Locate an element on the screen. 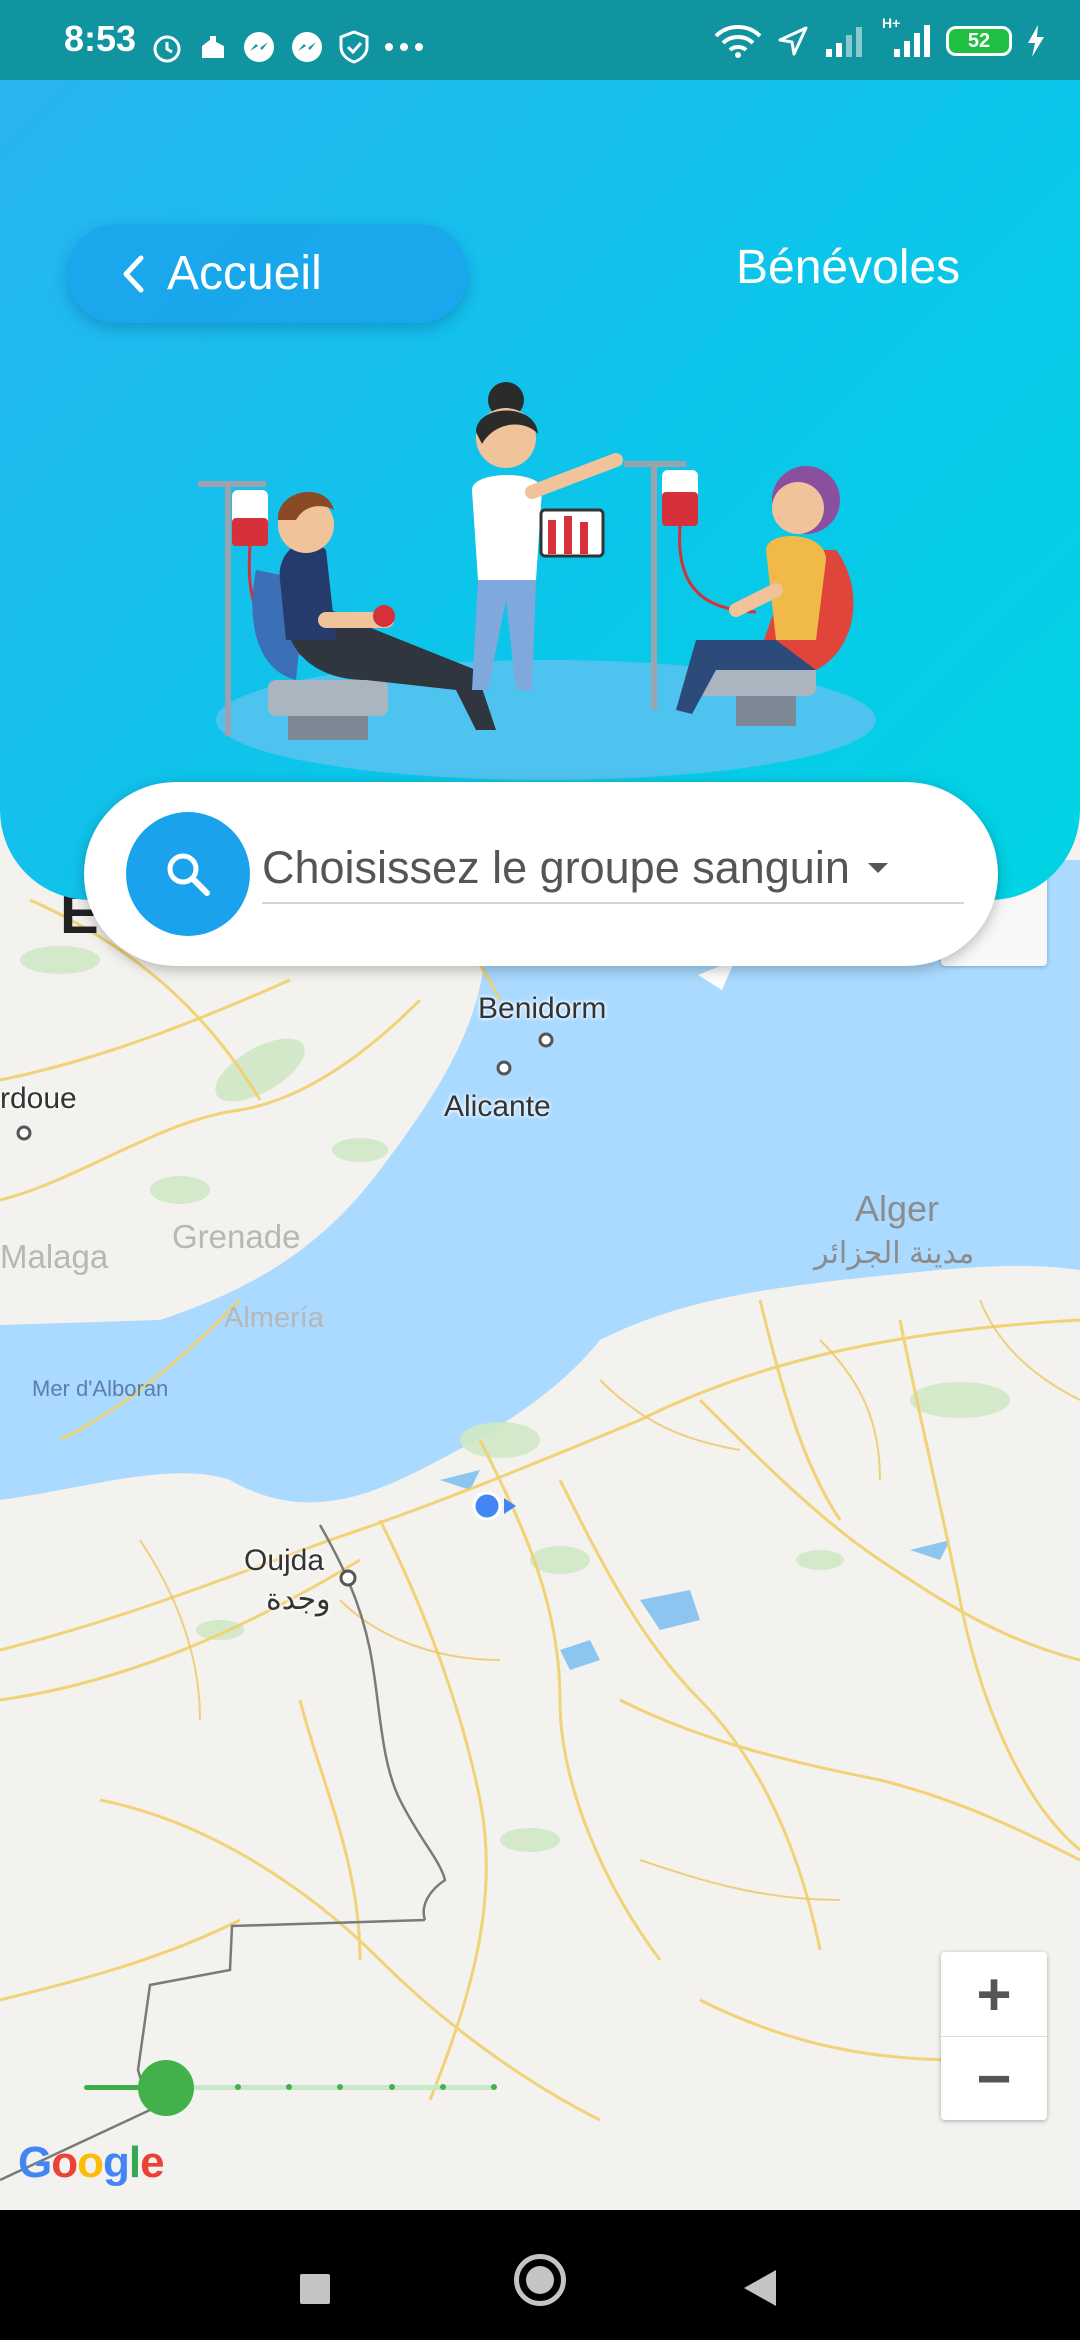  location-arrow-icon is located at coordinates (793, 41).